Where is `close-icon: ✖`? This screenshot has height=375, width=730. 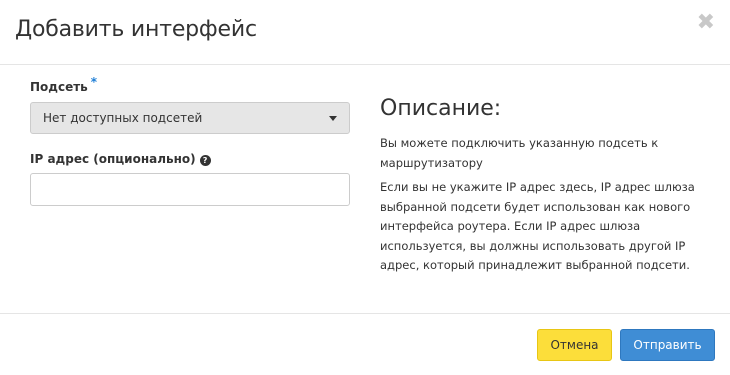
close-icon: ✖ is located at coordinates (706, 23).